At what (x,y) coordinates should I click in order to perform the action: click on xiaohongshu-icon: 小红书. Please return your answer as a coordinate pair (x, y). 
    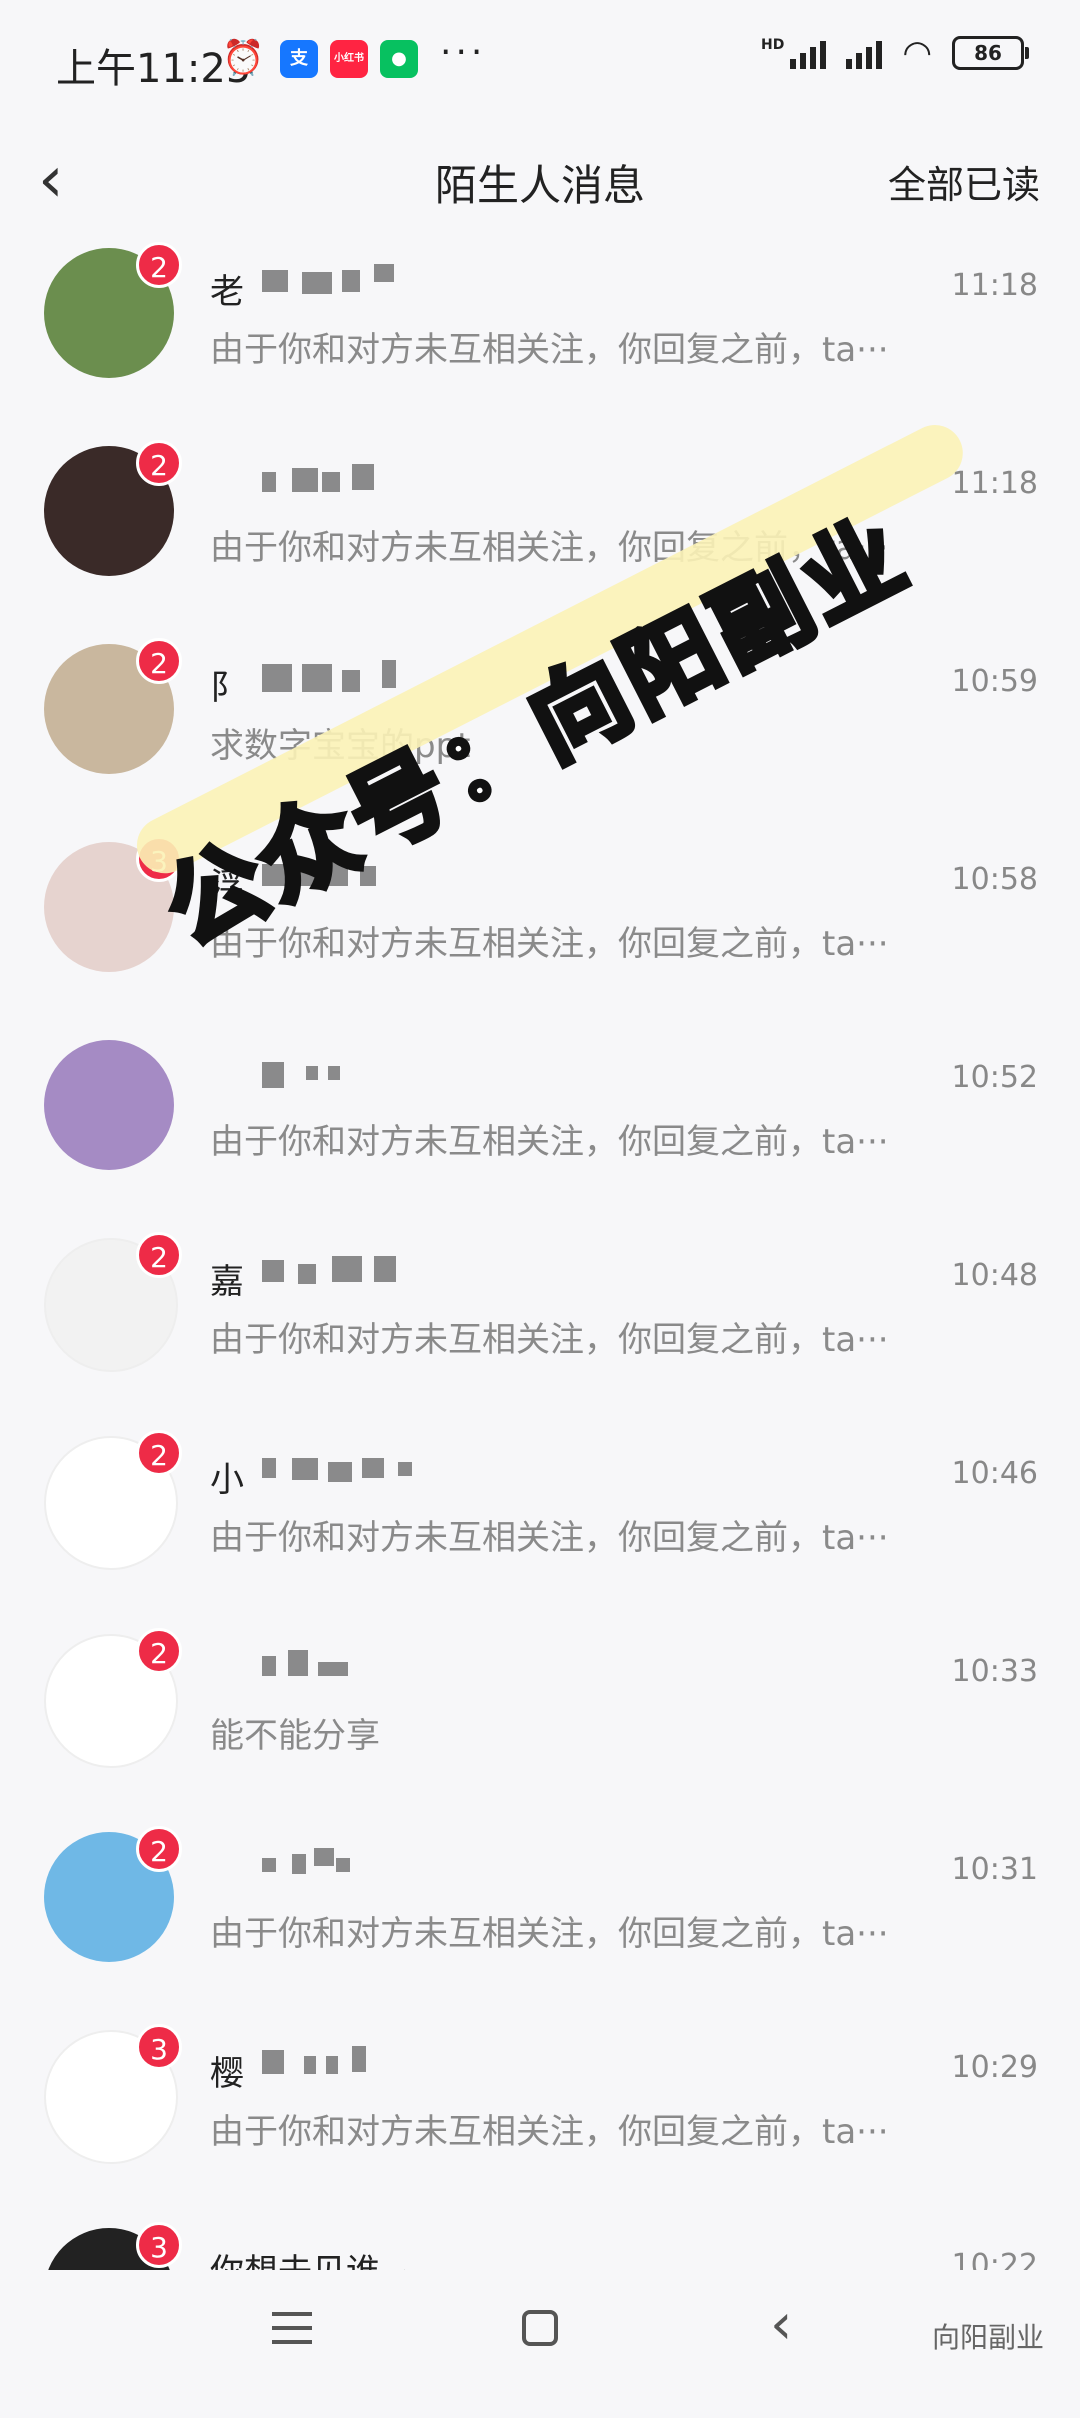
    Looking at the image, I should click on (349, 59).